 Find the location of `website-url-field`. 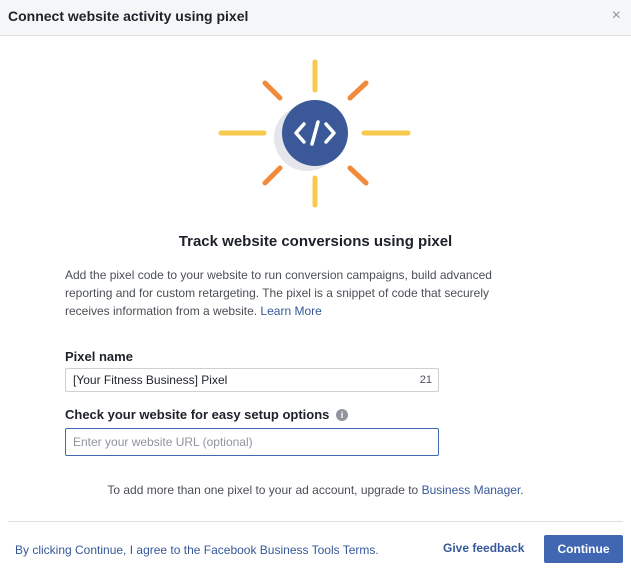

website-url-field is located at coordinates (252, 442).